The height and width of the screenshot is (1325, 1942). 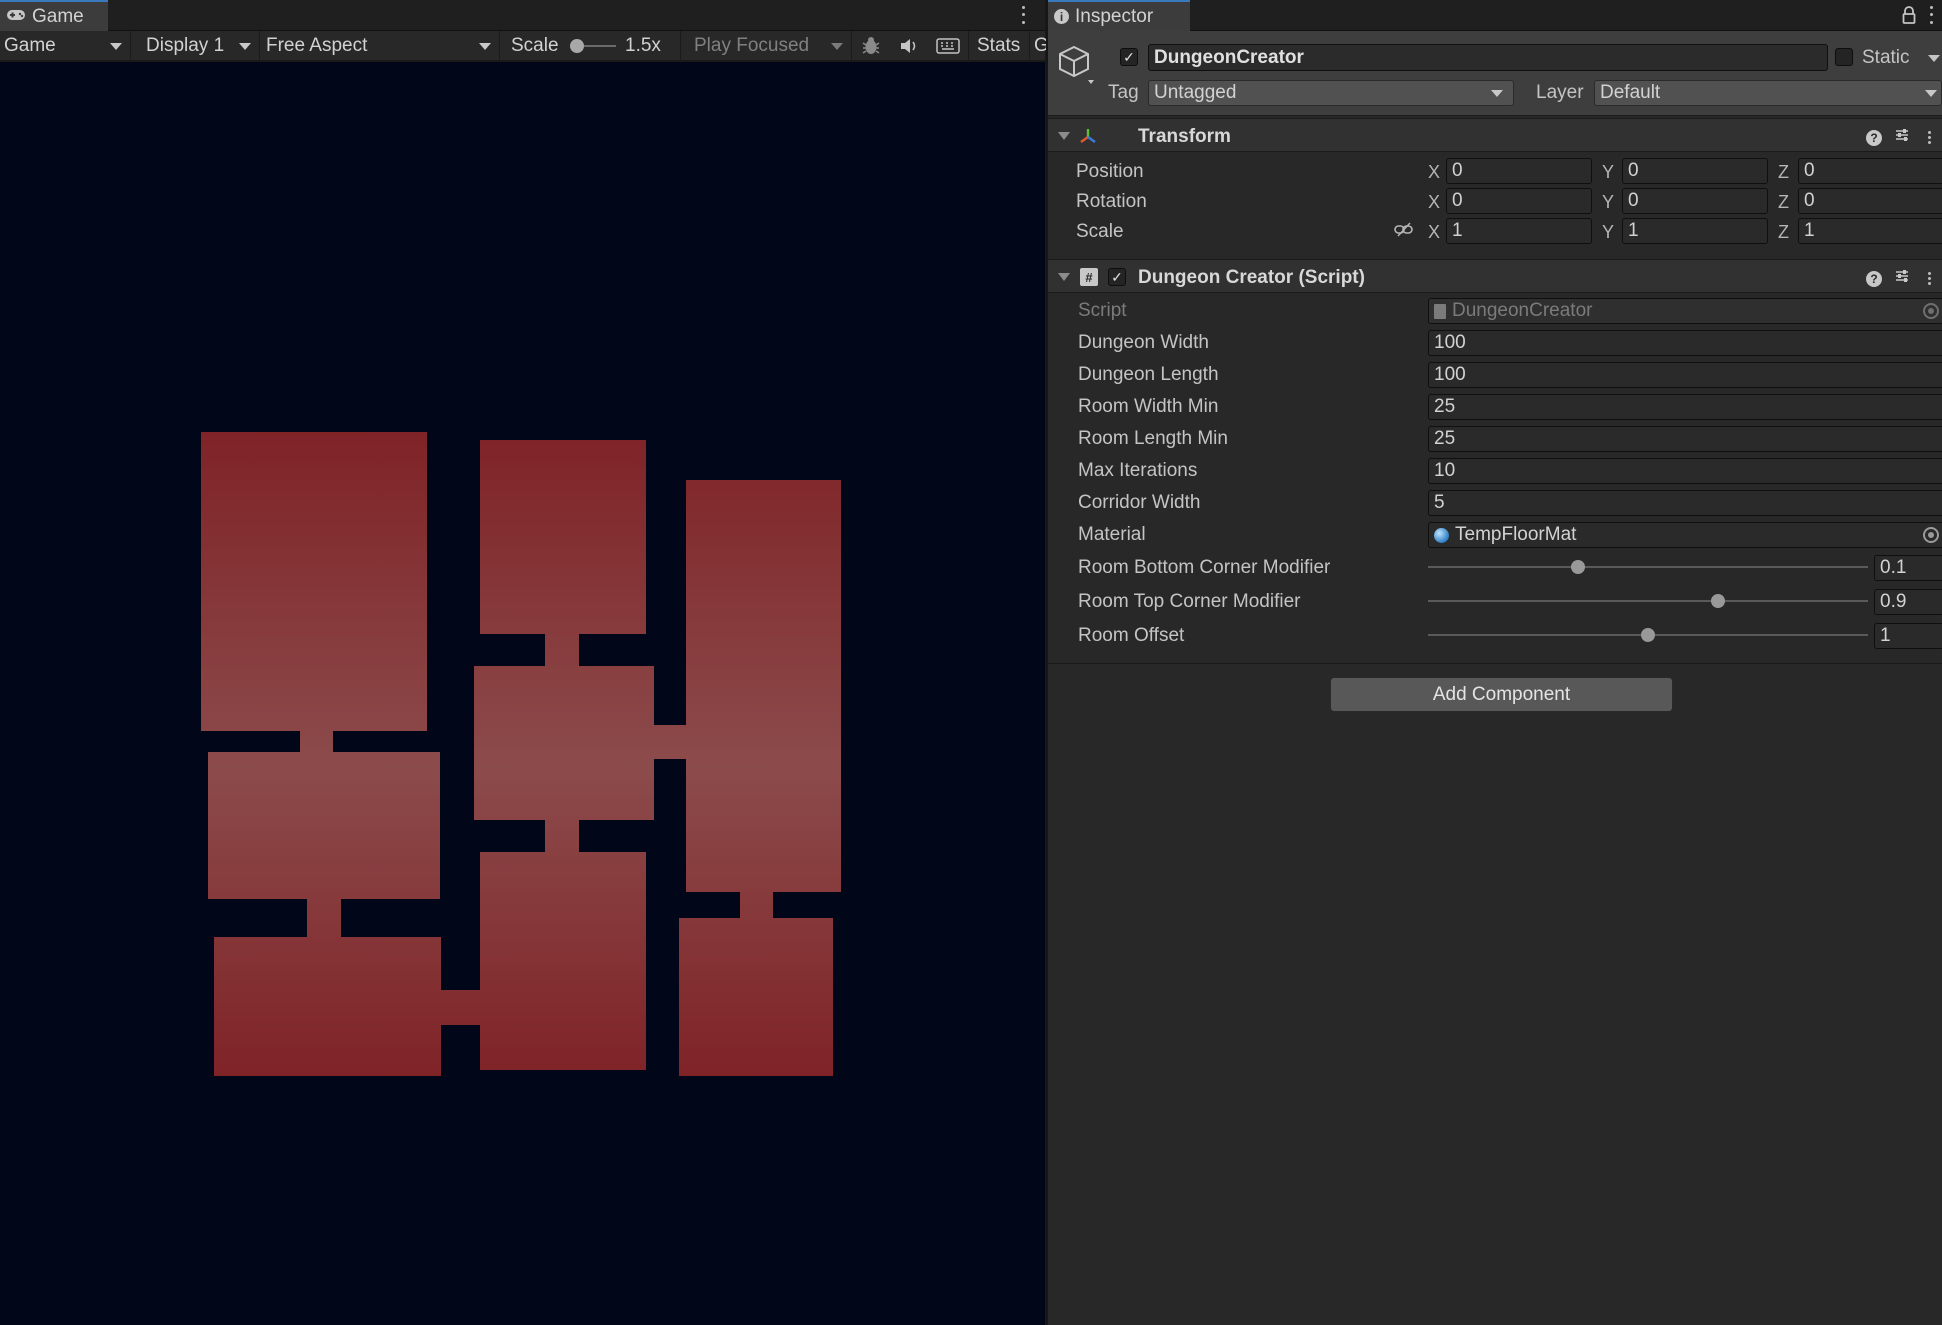 I want to click on position-z-field: 0, so click(x=1870, y=171).